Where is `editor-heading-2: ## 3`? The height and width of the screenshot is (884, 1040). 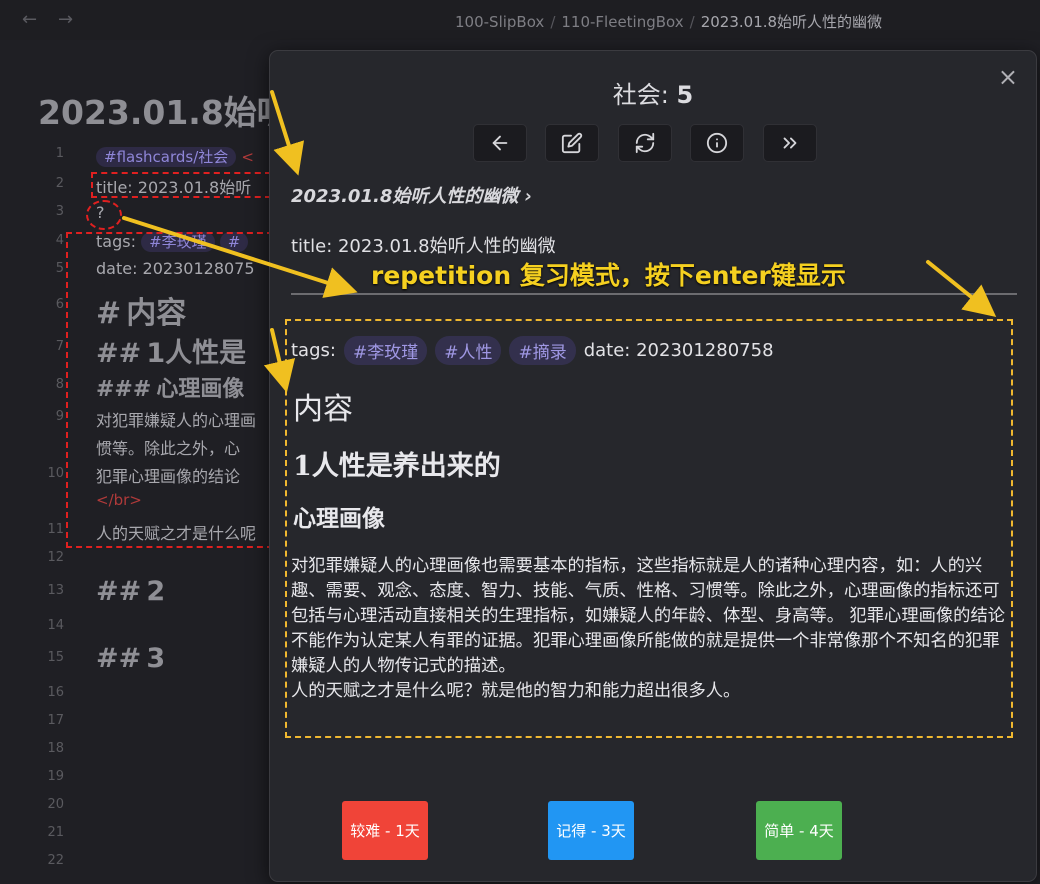 editor-heading-2: ## 3 is located at coordinates (130, 658).